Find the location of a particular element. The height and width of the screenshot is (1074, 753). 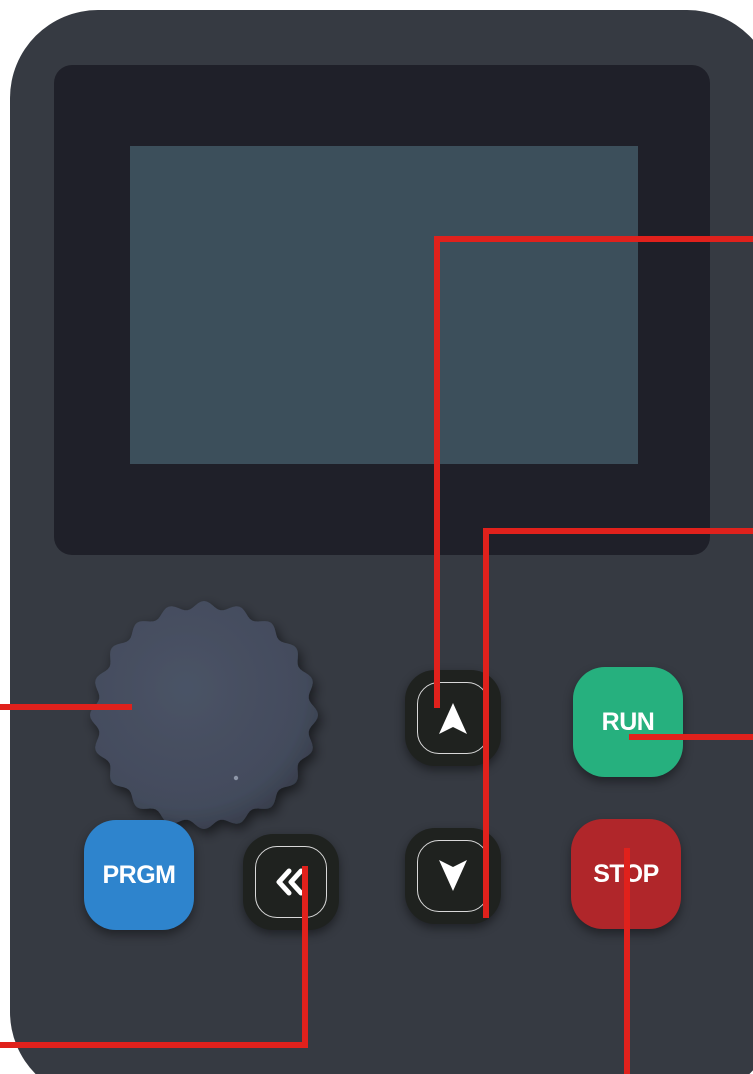

jog-dial-knob is located at coordinates (204, 715).